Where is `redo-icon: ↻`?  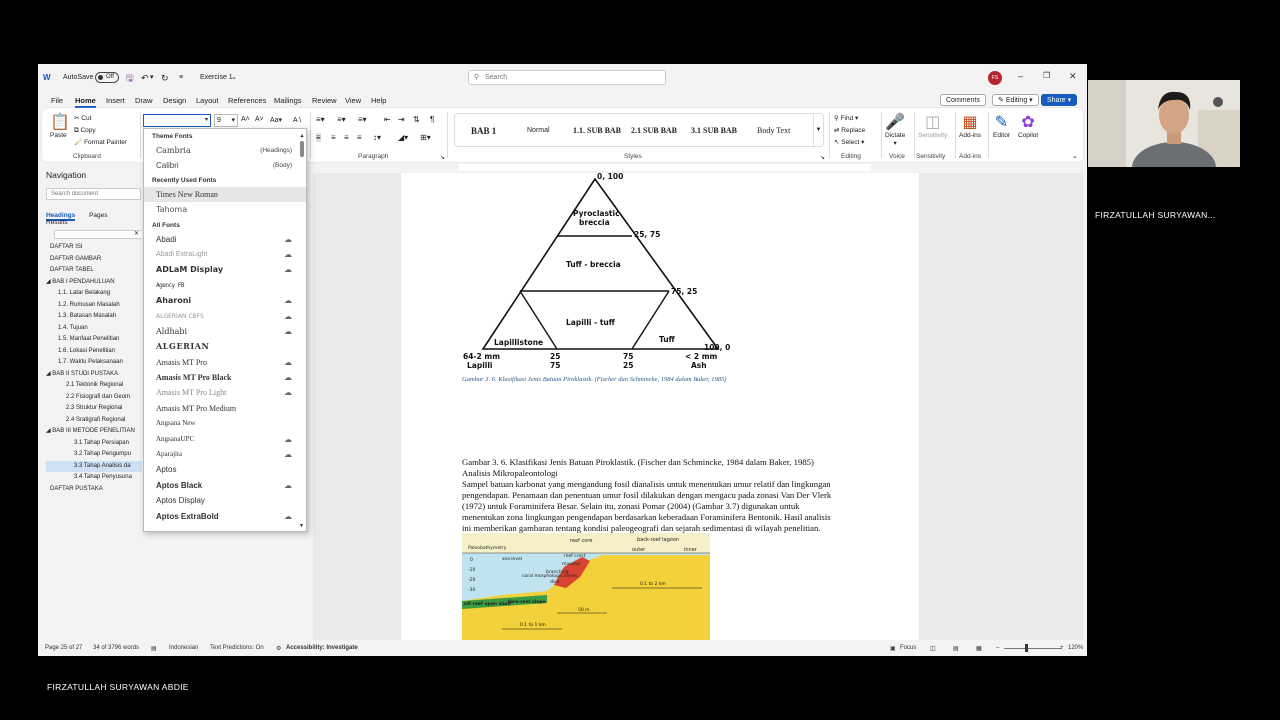
redo-icon: ↻ is located at coordinates (165, 78).